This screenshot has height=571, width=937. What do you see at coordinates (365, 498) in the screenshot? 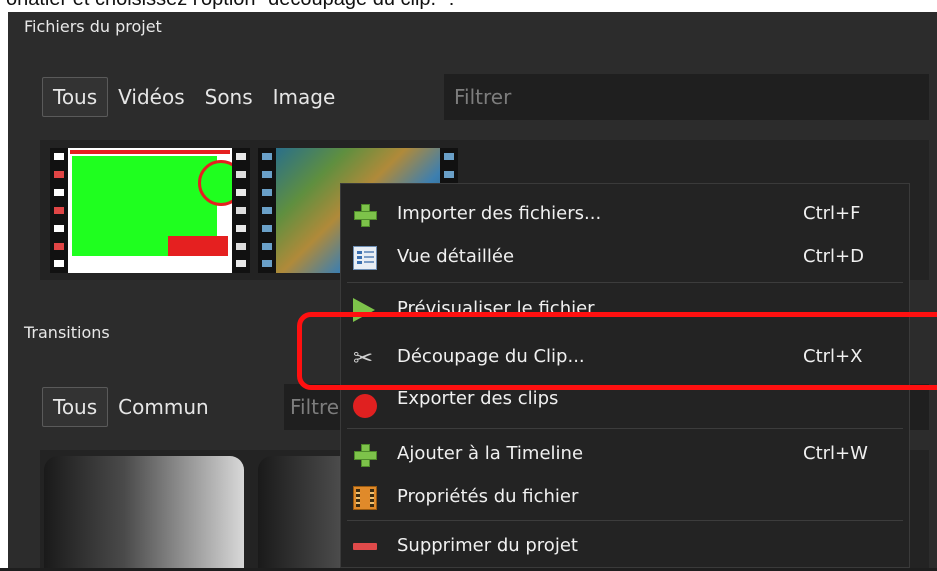
I see `film-icon` at bounding box center [365, 498].